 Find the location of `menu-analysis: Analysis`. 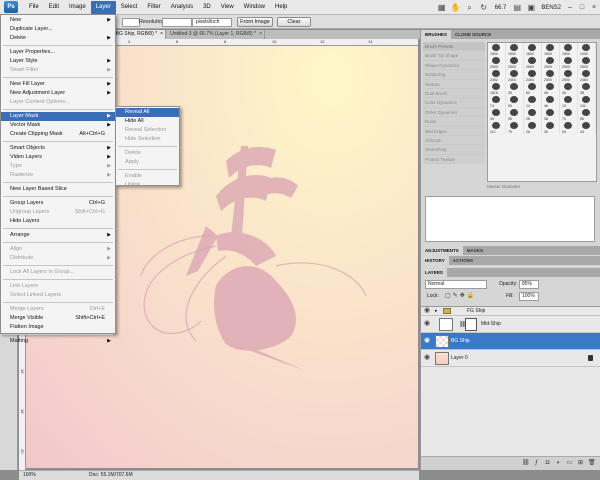

menu-analysis: Analysis is located at coordinates (182, 7).